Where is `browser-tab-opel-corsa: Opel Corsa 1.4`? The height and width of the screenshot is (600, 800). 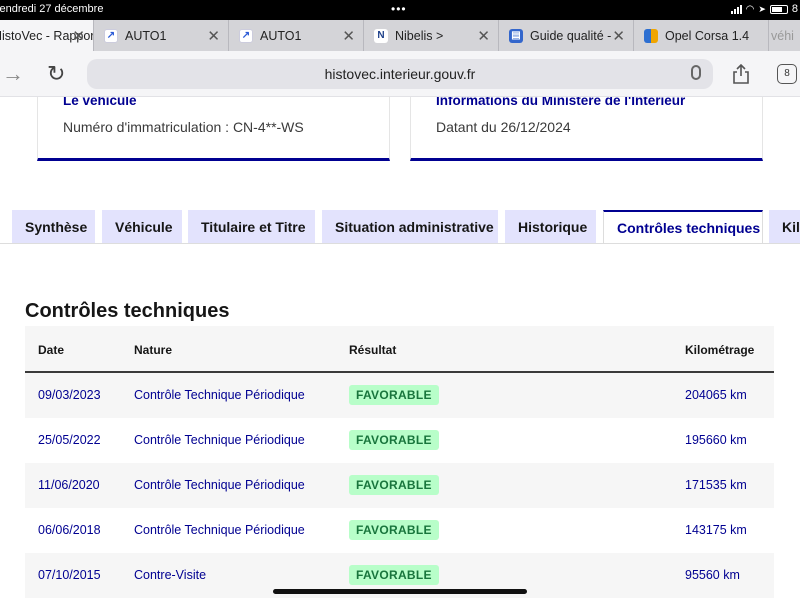
browser-tab-opel-corsa: Opel Corsa 1.4 is located at coordinates (700, 35).